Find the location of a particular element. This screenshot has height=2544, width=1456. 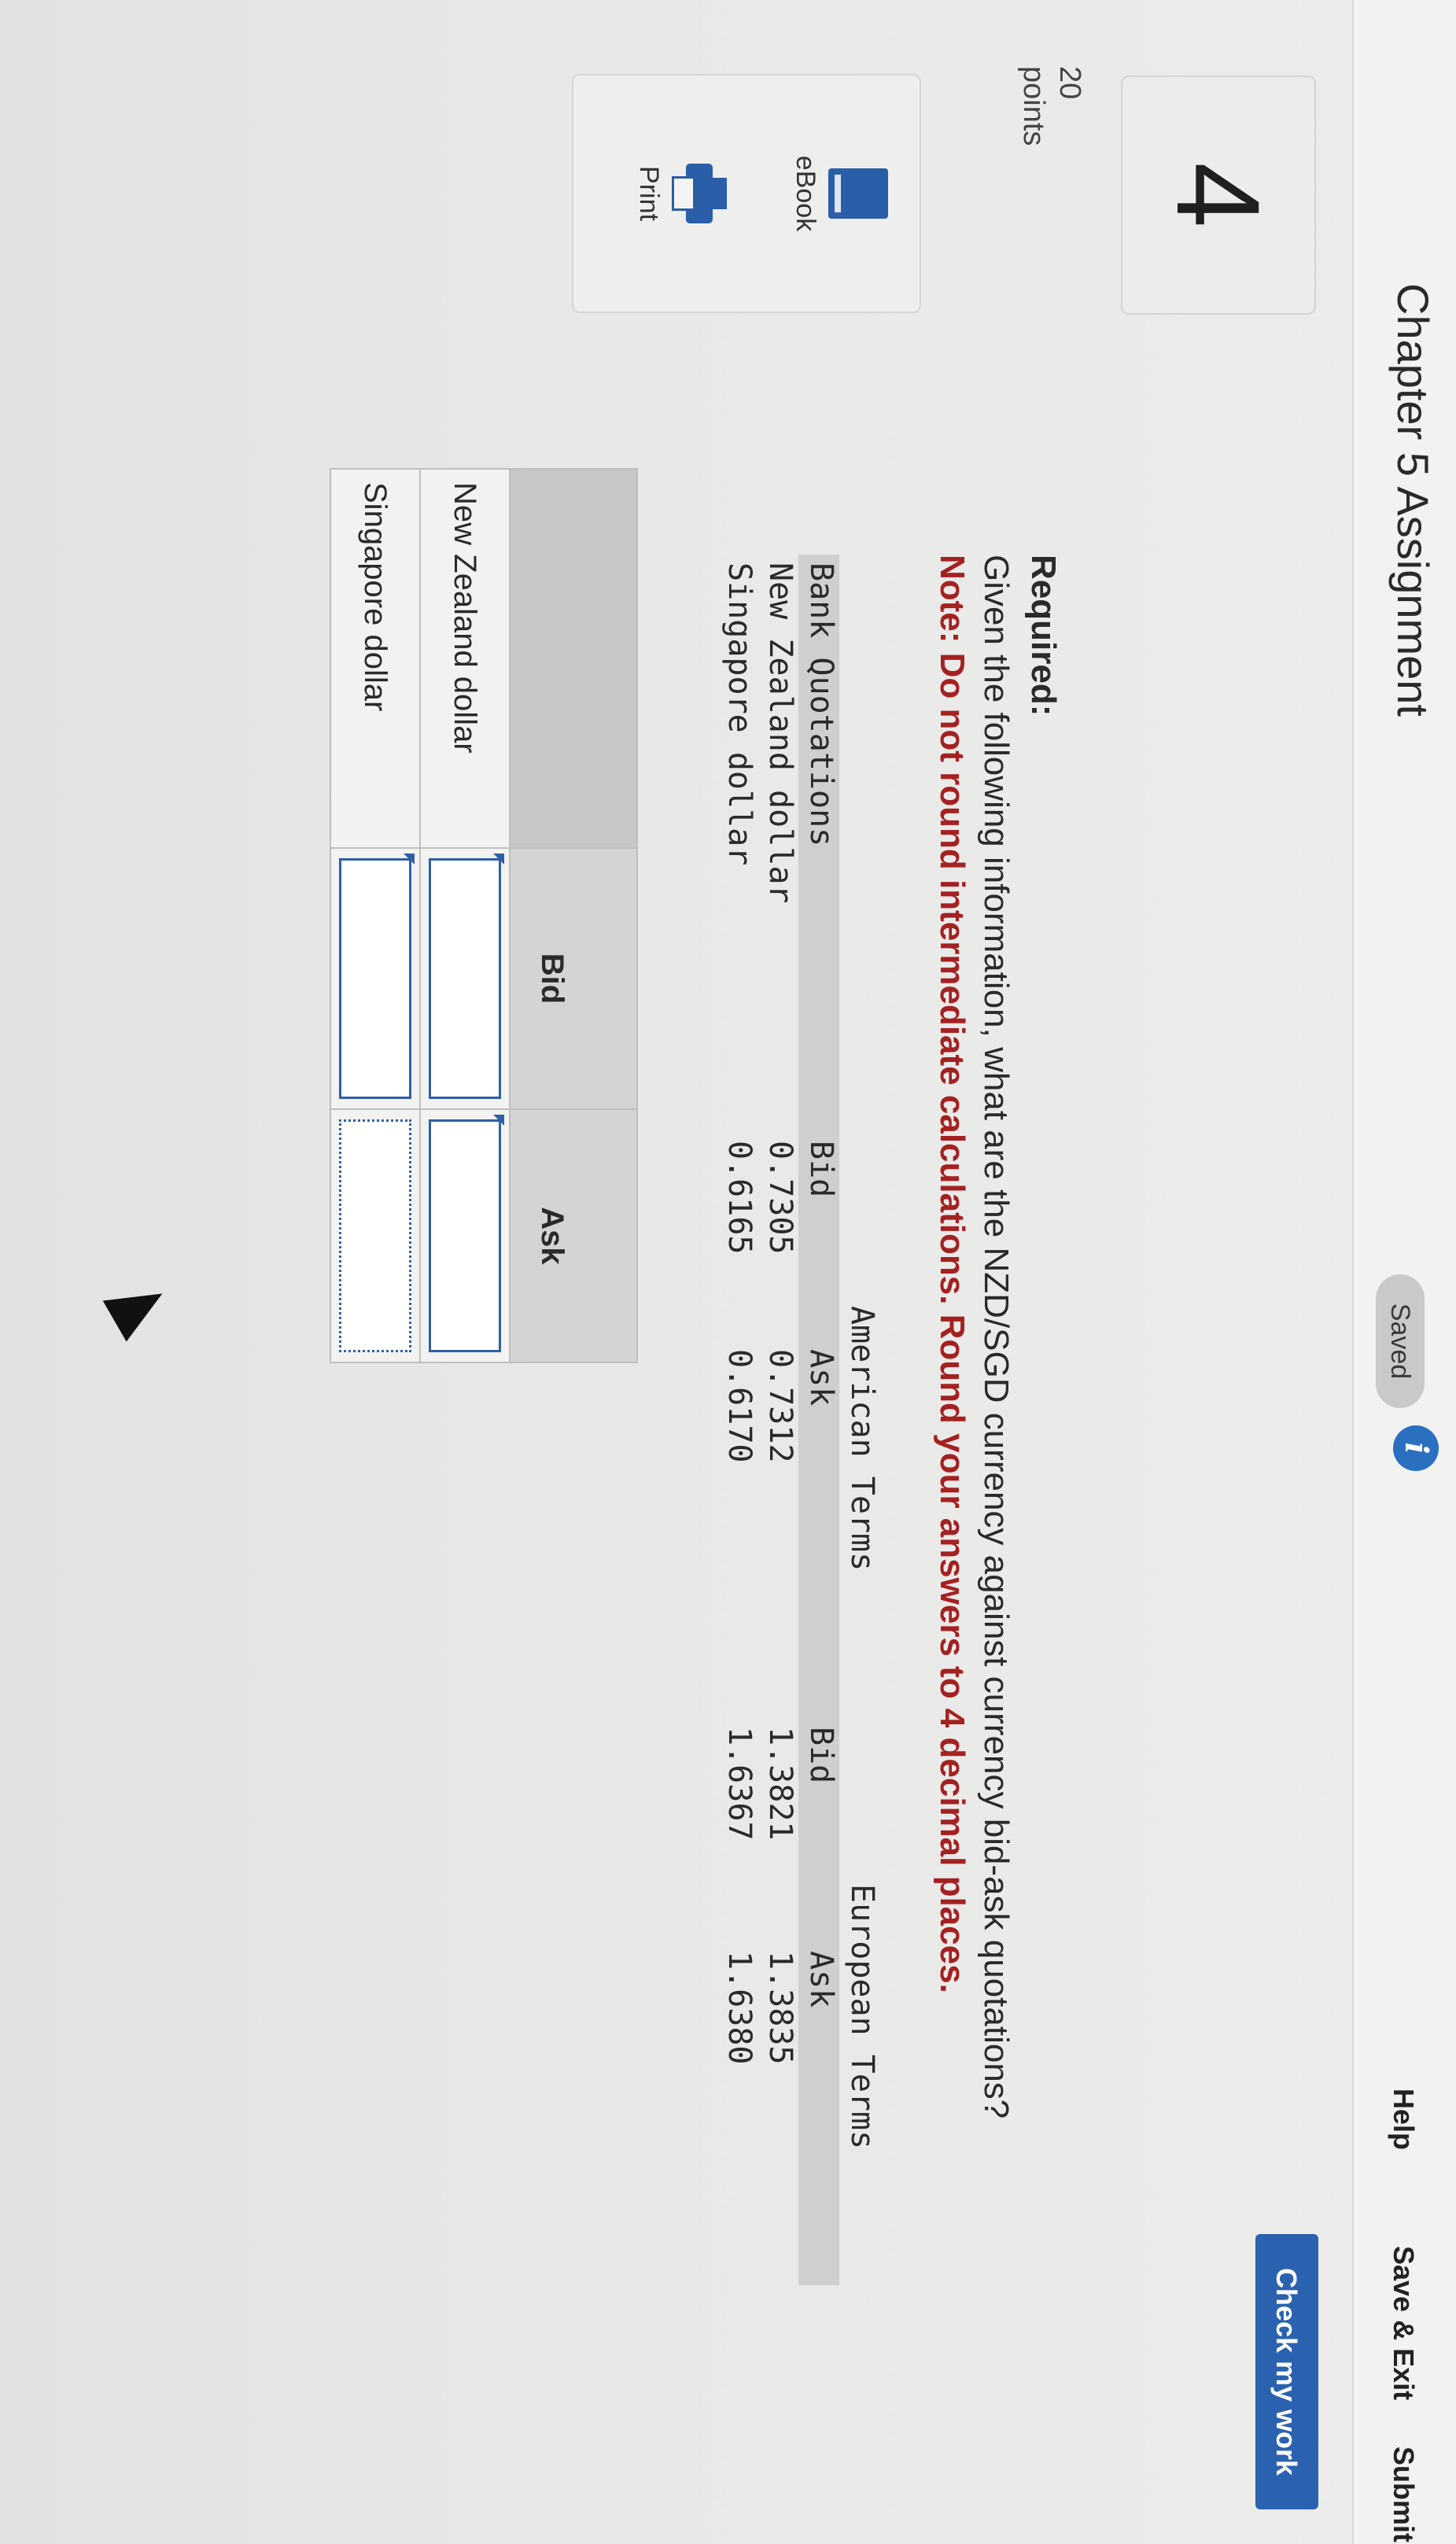

question-number-box: 4 is located at coordinates (1218, 195).